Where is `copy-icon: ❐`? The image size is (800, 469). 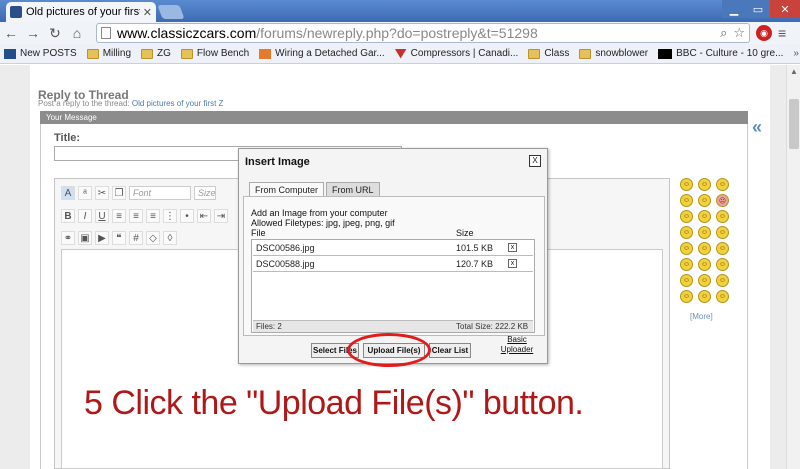
copy-icon: ❐ is located at coordinates (119, 193).